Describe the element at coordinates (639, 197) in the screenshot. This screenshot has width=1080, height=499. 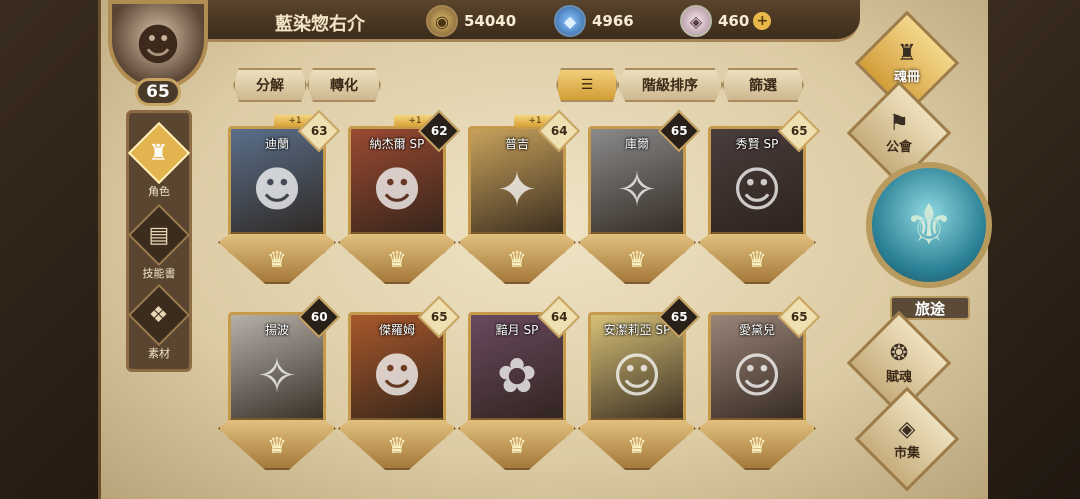
I see `character-card: ✧ 庫爾 65 ♛` at that location.